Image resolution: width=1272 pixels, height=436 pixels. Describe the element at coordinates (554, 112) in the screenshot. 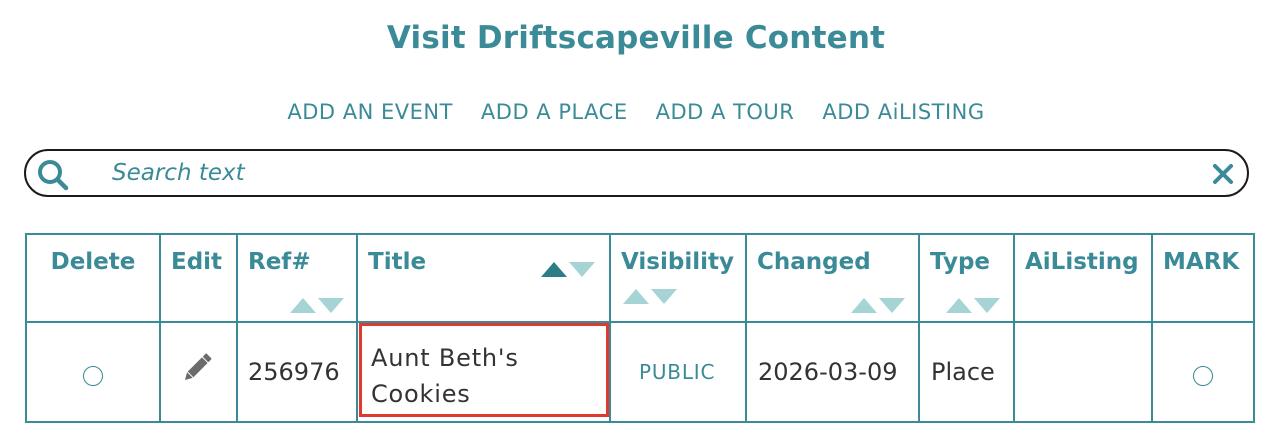

I see `add-place-link: ADD A PLACE` at that location.